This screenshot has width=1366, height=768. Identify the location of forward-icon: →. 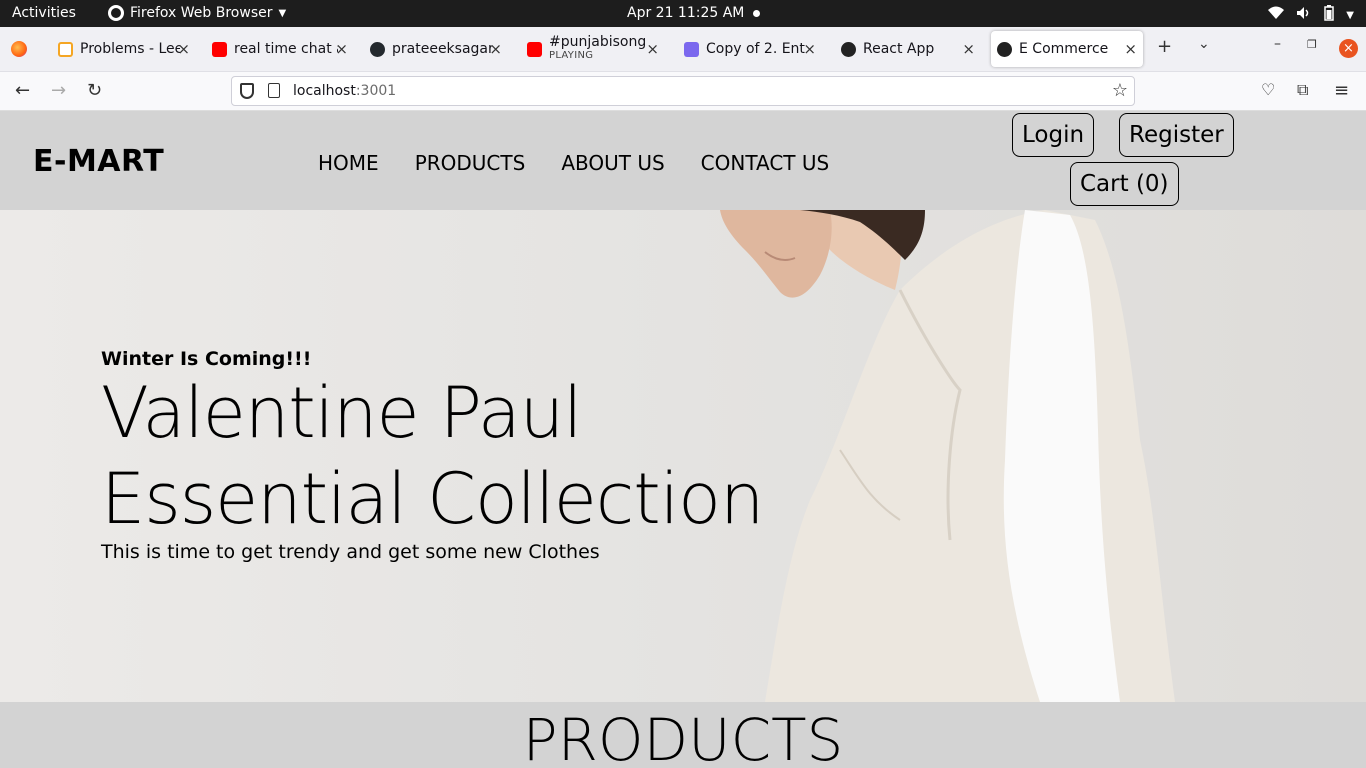
(58, 90).